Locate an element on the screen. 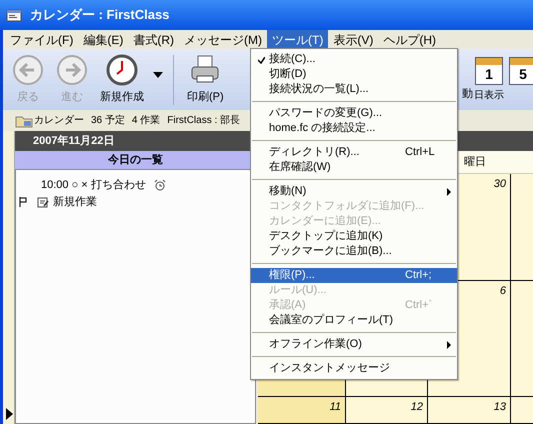 This screenshot has width=533, height=424. toolbar-button: 1 日表示 is located at coordinates (489, 79).